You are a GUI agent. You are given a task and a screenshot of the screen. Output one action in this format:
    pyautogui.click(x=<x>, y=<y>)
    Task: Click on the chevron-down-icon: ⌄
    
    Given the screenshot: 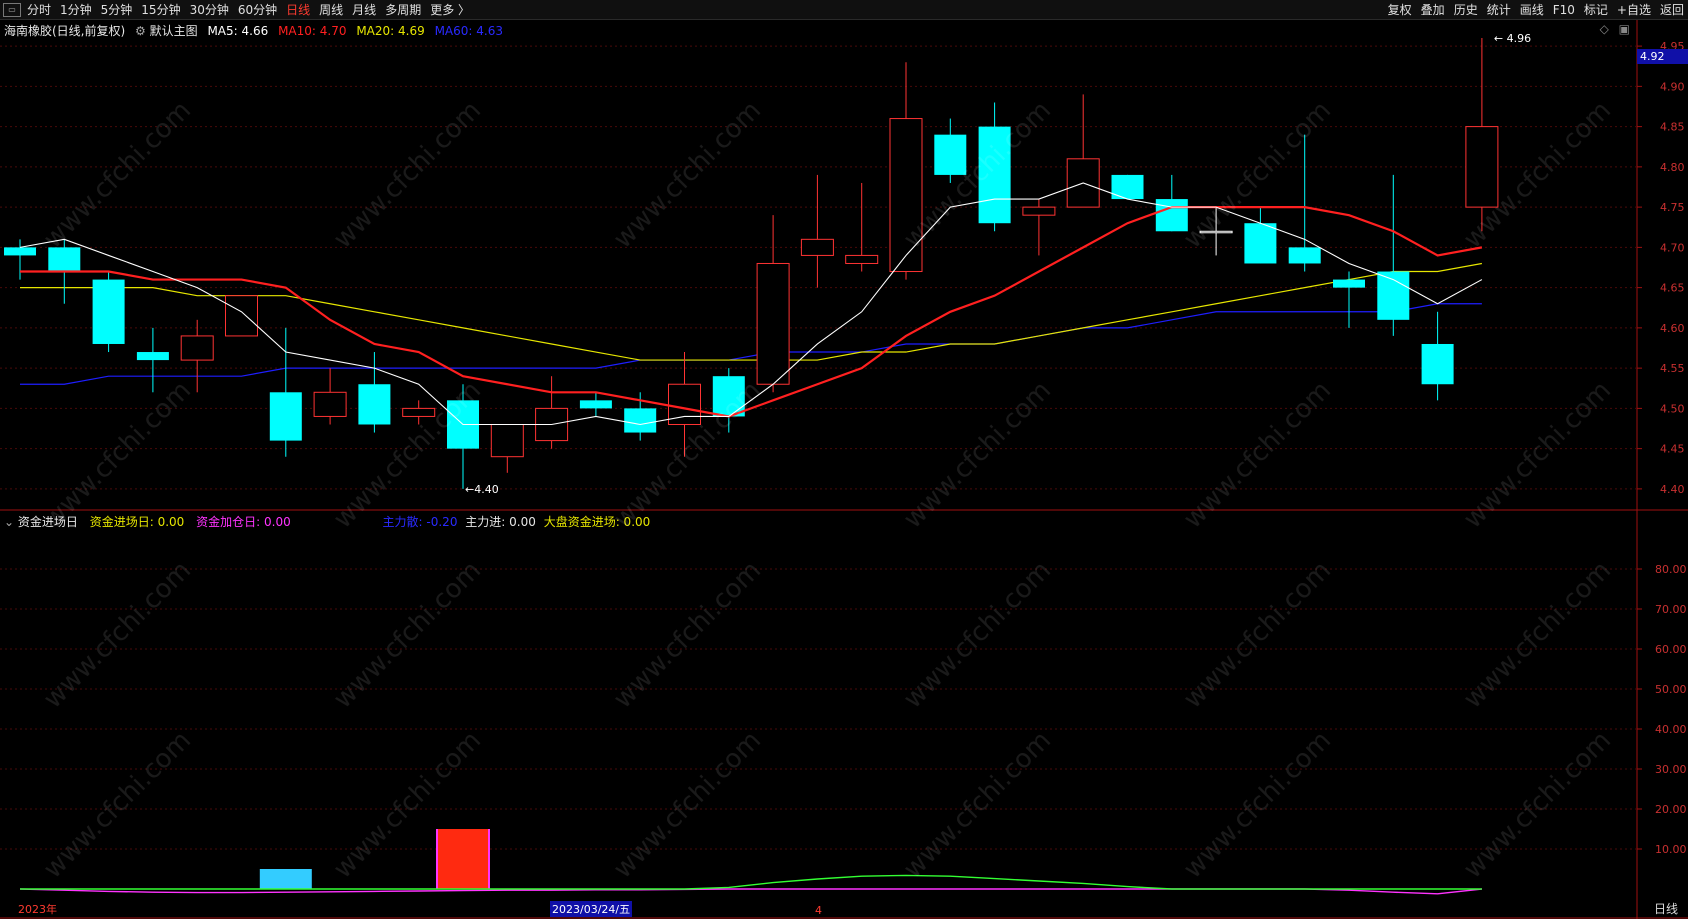 What is the action you would take?
    pyautogui.click(x=9, y=522)
    